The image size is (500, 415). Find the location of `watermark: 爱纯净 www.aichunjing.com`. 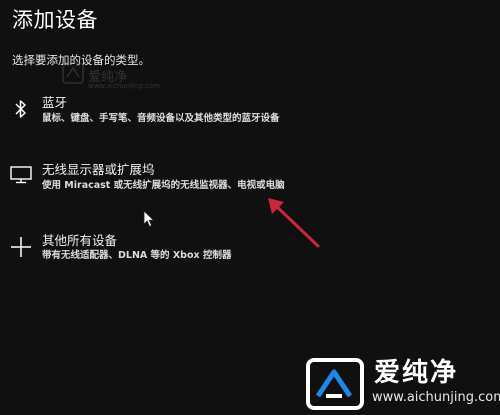

watermark: 爱纯净 www.aichunjing.com is located at coordinates (401, 383).